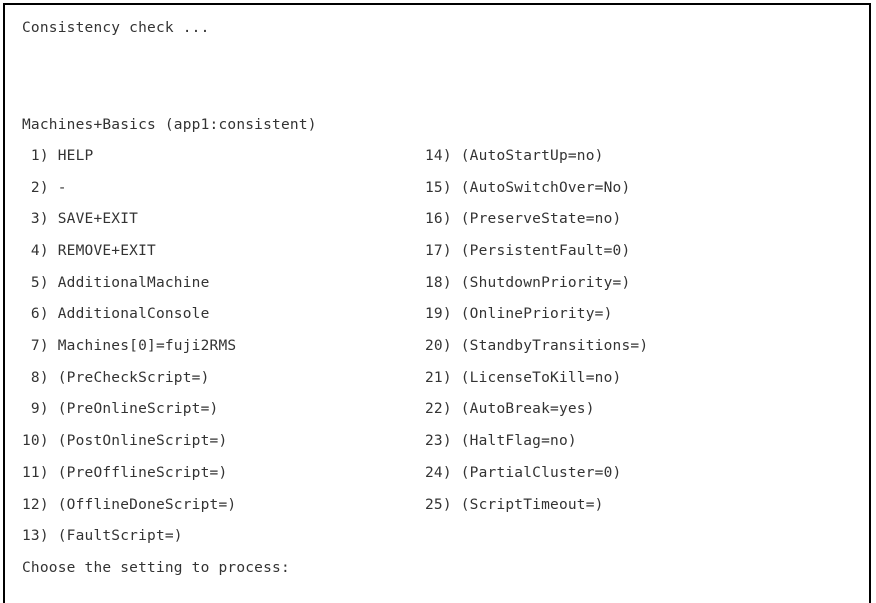 This screenshot has width=876, height=603. What do you see at coordinates (120, 409) in the screenshot?
I see `menu-item-preonline-script: 9) (PreOnlineScript=)` at bounding box center [120, 409].